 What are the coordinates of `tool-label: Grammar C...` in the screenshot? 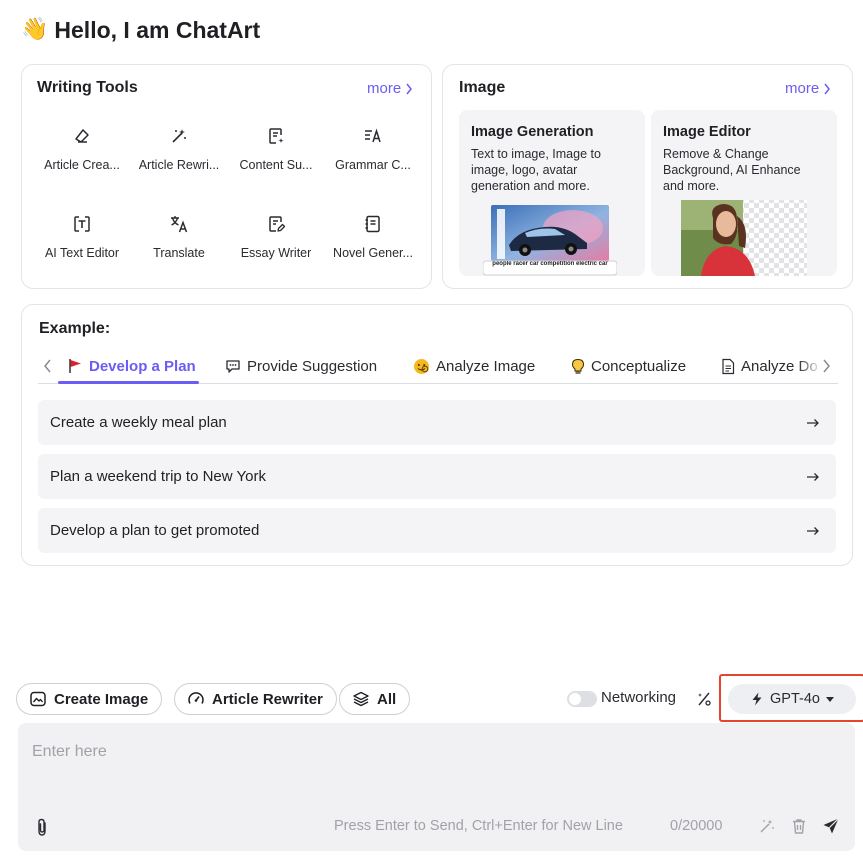 It's located at (373, 165).